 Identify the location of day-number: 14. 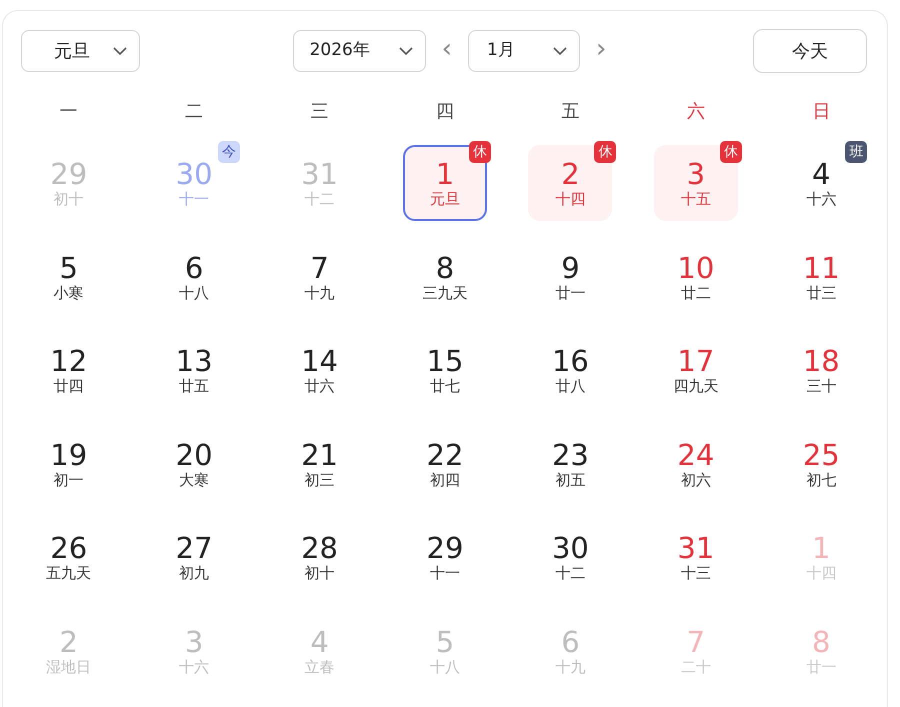
(319, 361).